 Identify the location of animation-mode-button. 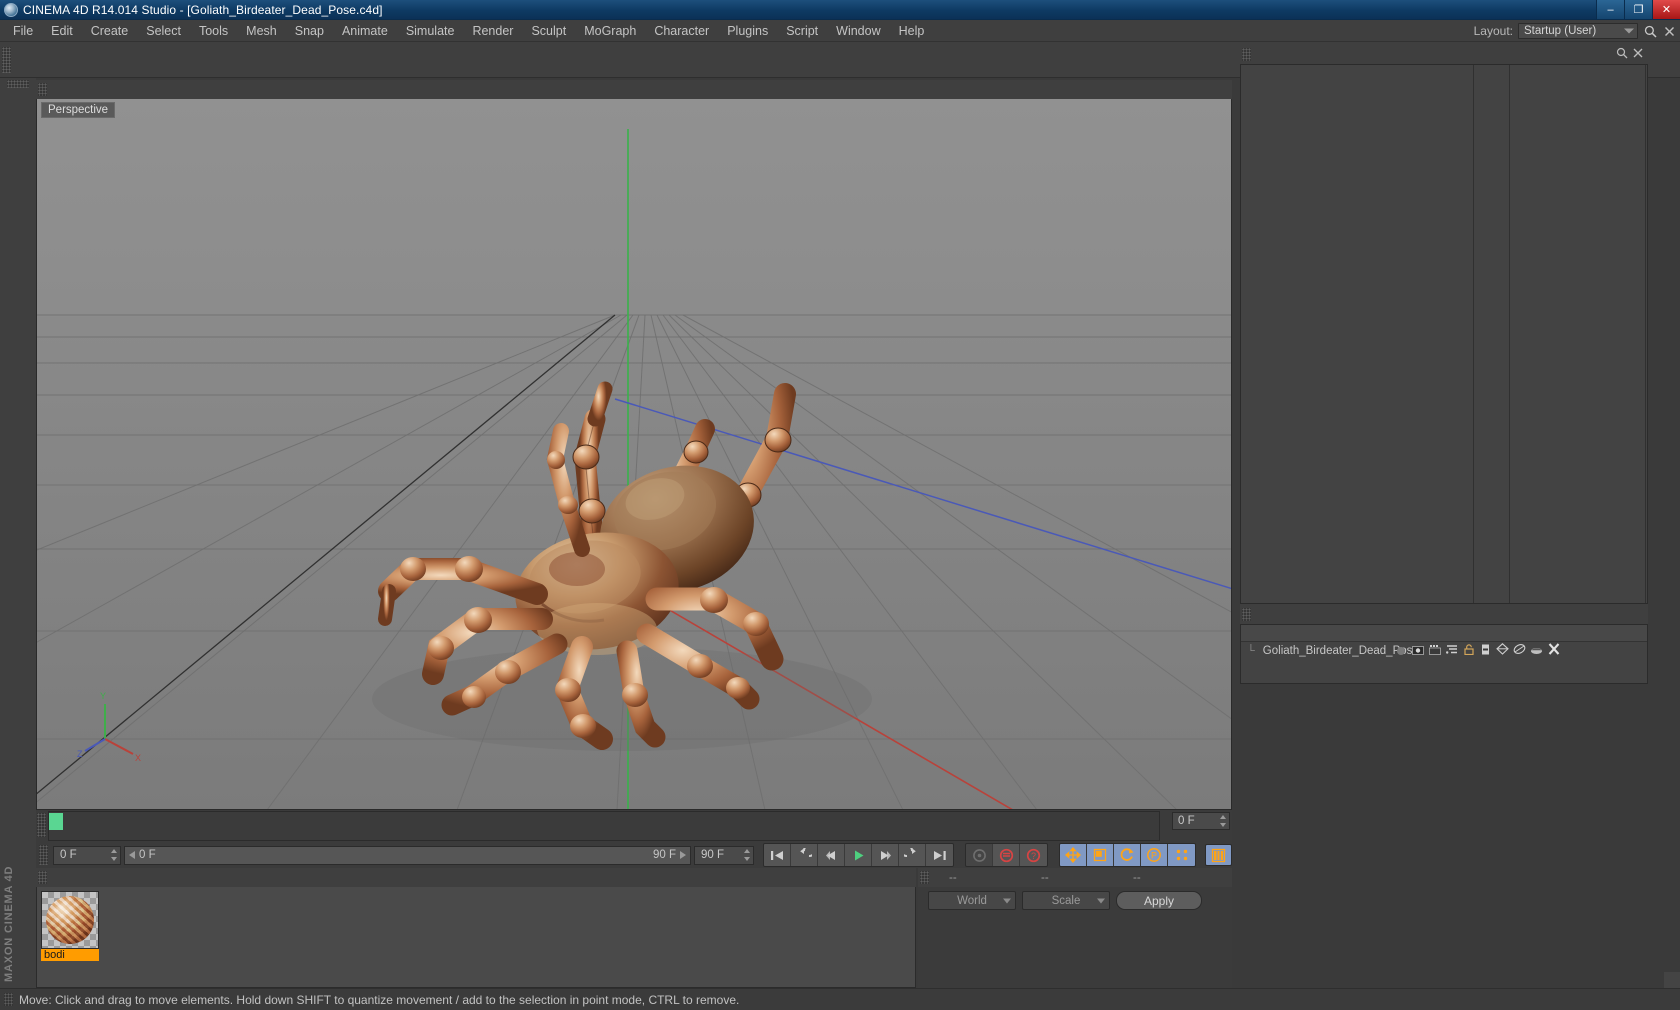
(1218, 855).